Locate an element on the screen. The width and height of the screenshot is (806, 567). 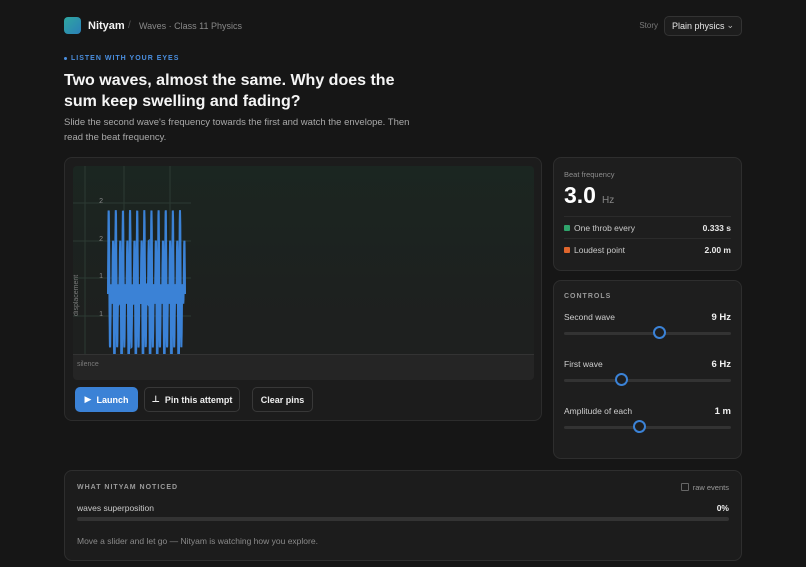
wave-series-line is located at coordinates (146, 294).